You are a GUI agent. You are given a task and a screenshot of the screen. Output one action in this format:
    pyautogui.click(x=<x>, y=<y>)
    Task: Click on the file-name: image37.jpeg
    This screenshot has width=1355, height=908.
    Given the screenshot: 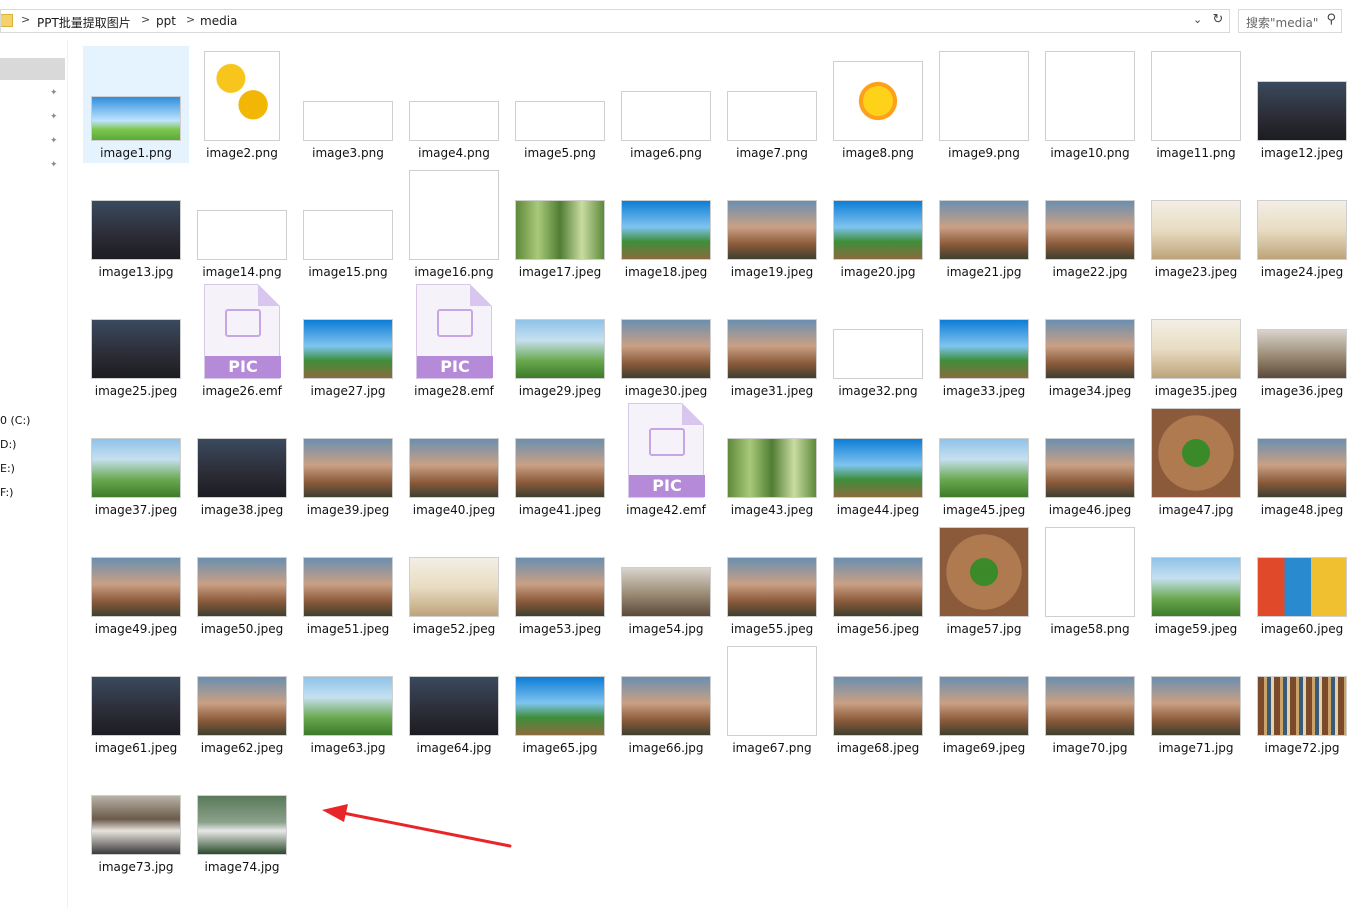 What is the action you would take?
    pyautogui.click(x=136, y=510)
    